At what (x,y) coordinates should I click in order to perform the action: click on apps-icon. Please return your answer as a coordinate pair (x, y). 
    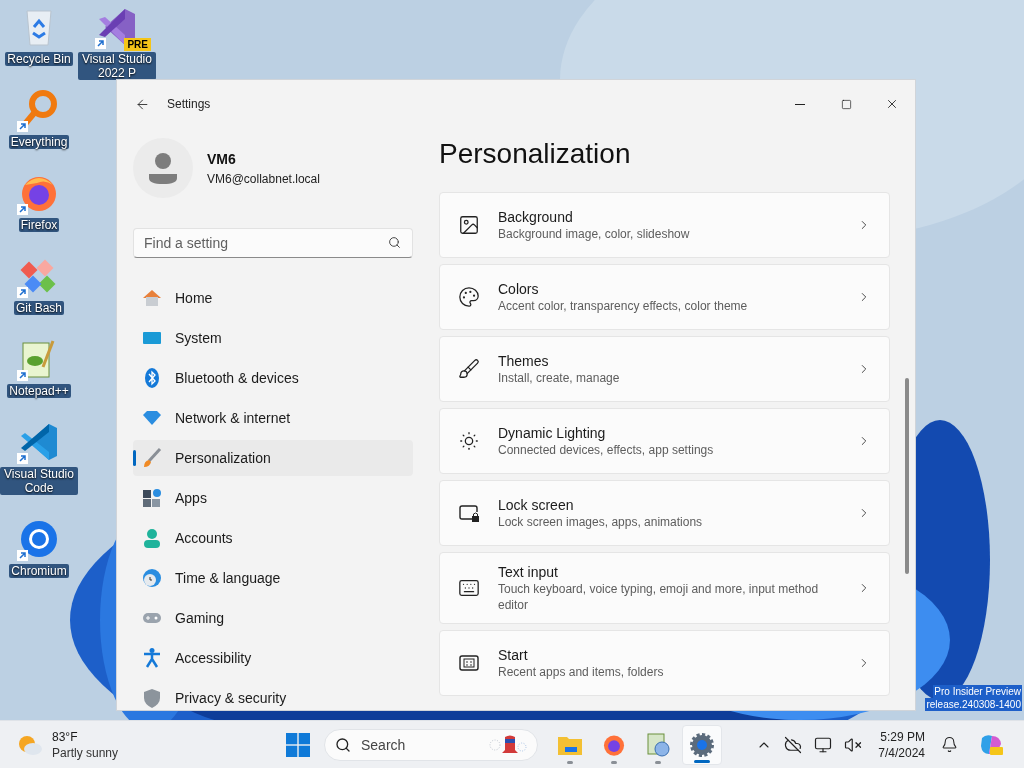
    Looking at the image, I should click on (152, 498).